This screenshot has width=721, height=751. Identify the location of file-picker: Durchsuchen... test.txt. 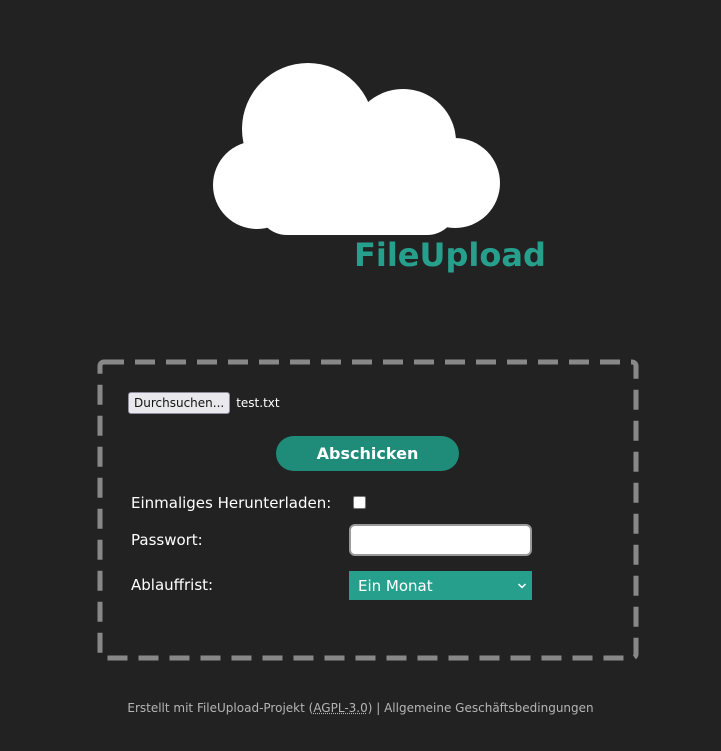
(204, 403).